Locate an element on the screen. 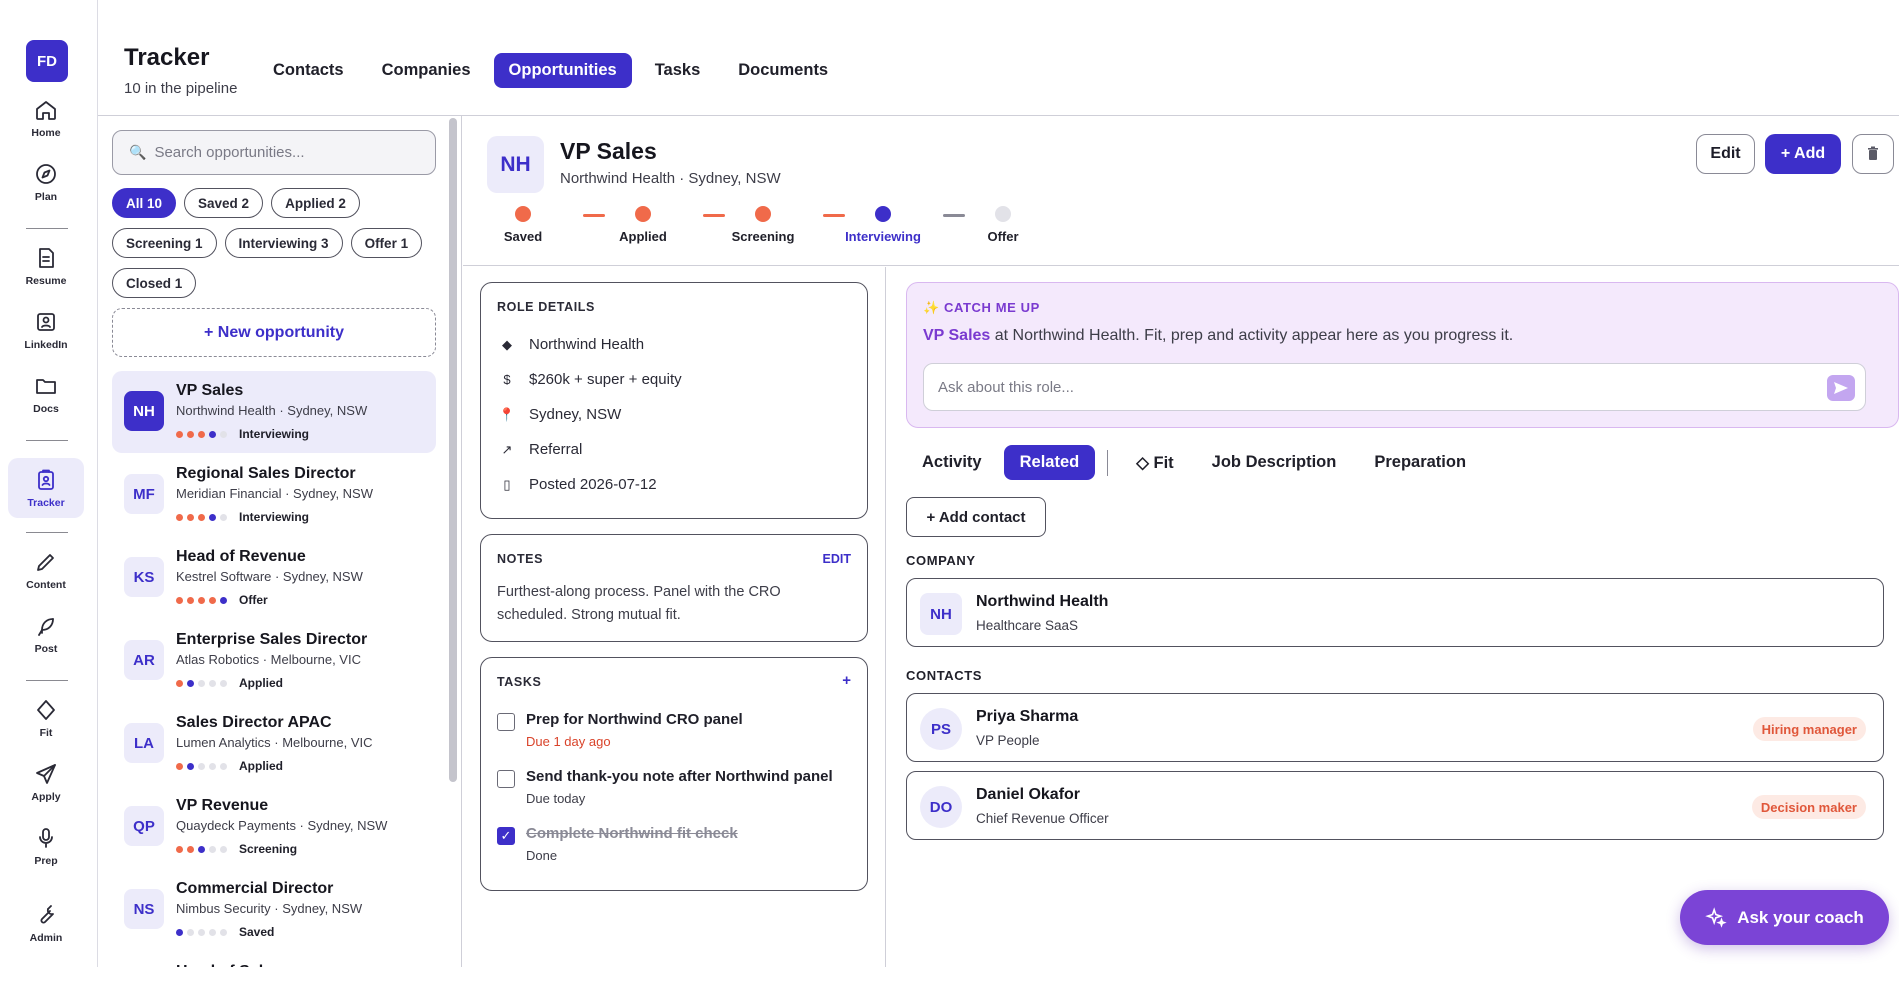 This screenshot has width=1899, height=997. opportunity-stage: Saved is located at coordinates (257, 932).